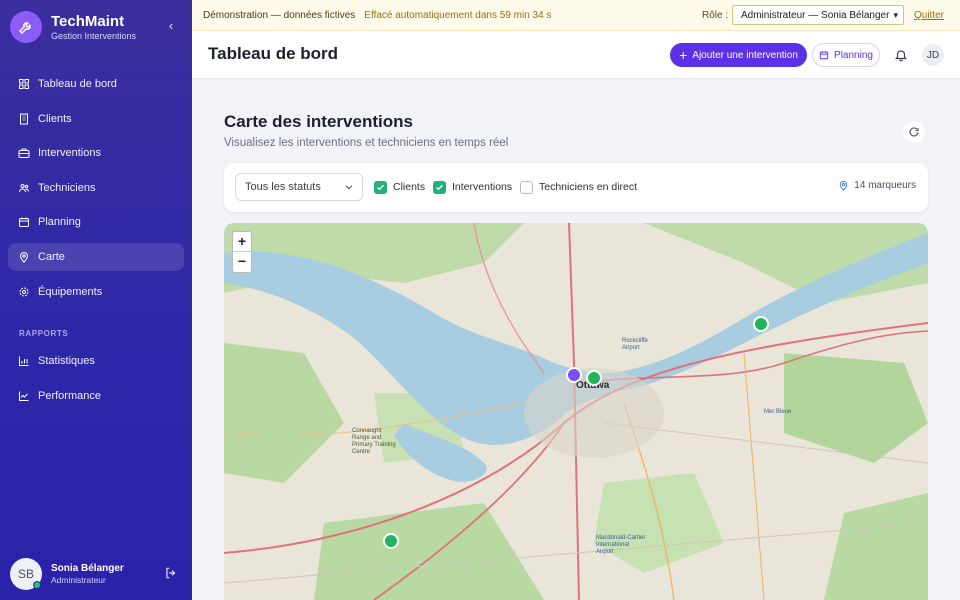 This screenshot has height=600, width=960. I want to click on filter-interventions-checkbox: Interventions, so click(472, 187).